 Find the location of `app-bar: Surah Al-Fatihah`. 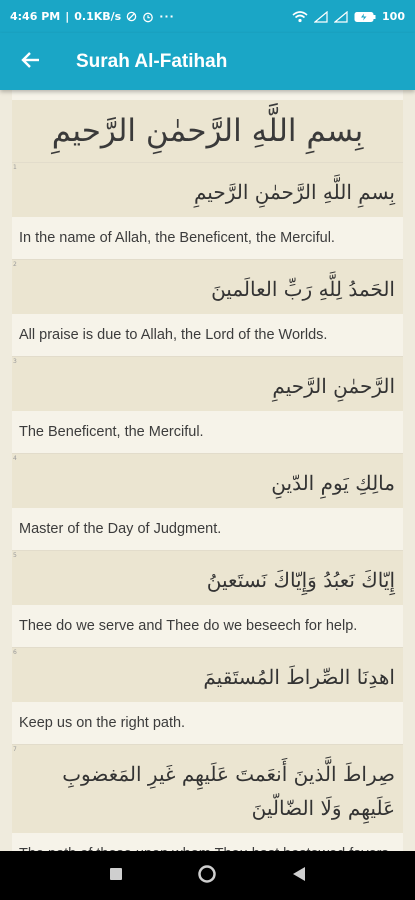

app-bar: Surah Al-Fatihah is located at coordinates (207, 61).